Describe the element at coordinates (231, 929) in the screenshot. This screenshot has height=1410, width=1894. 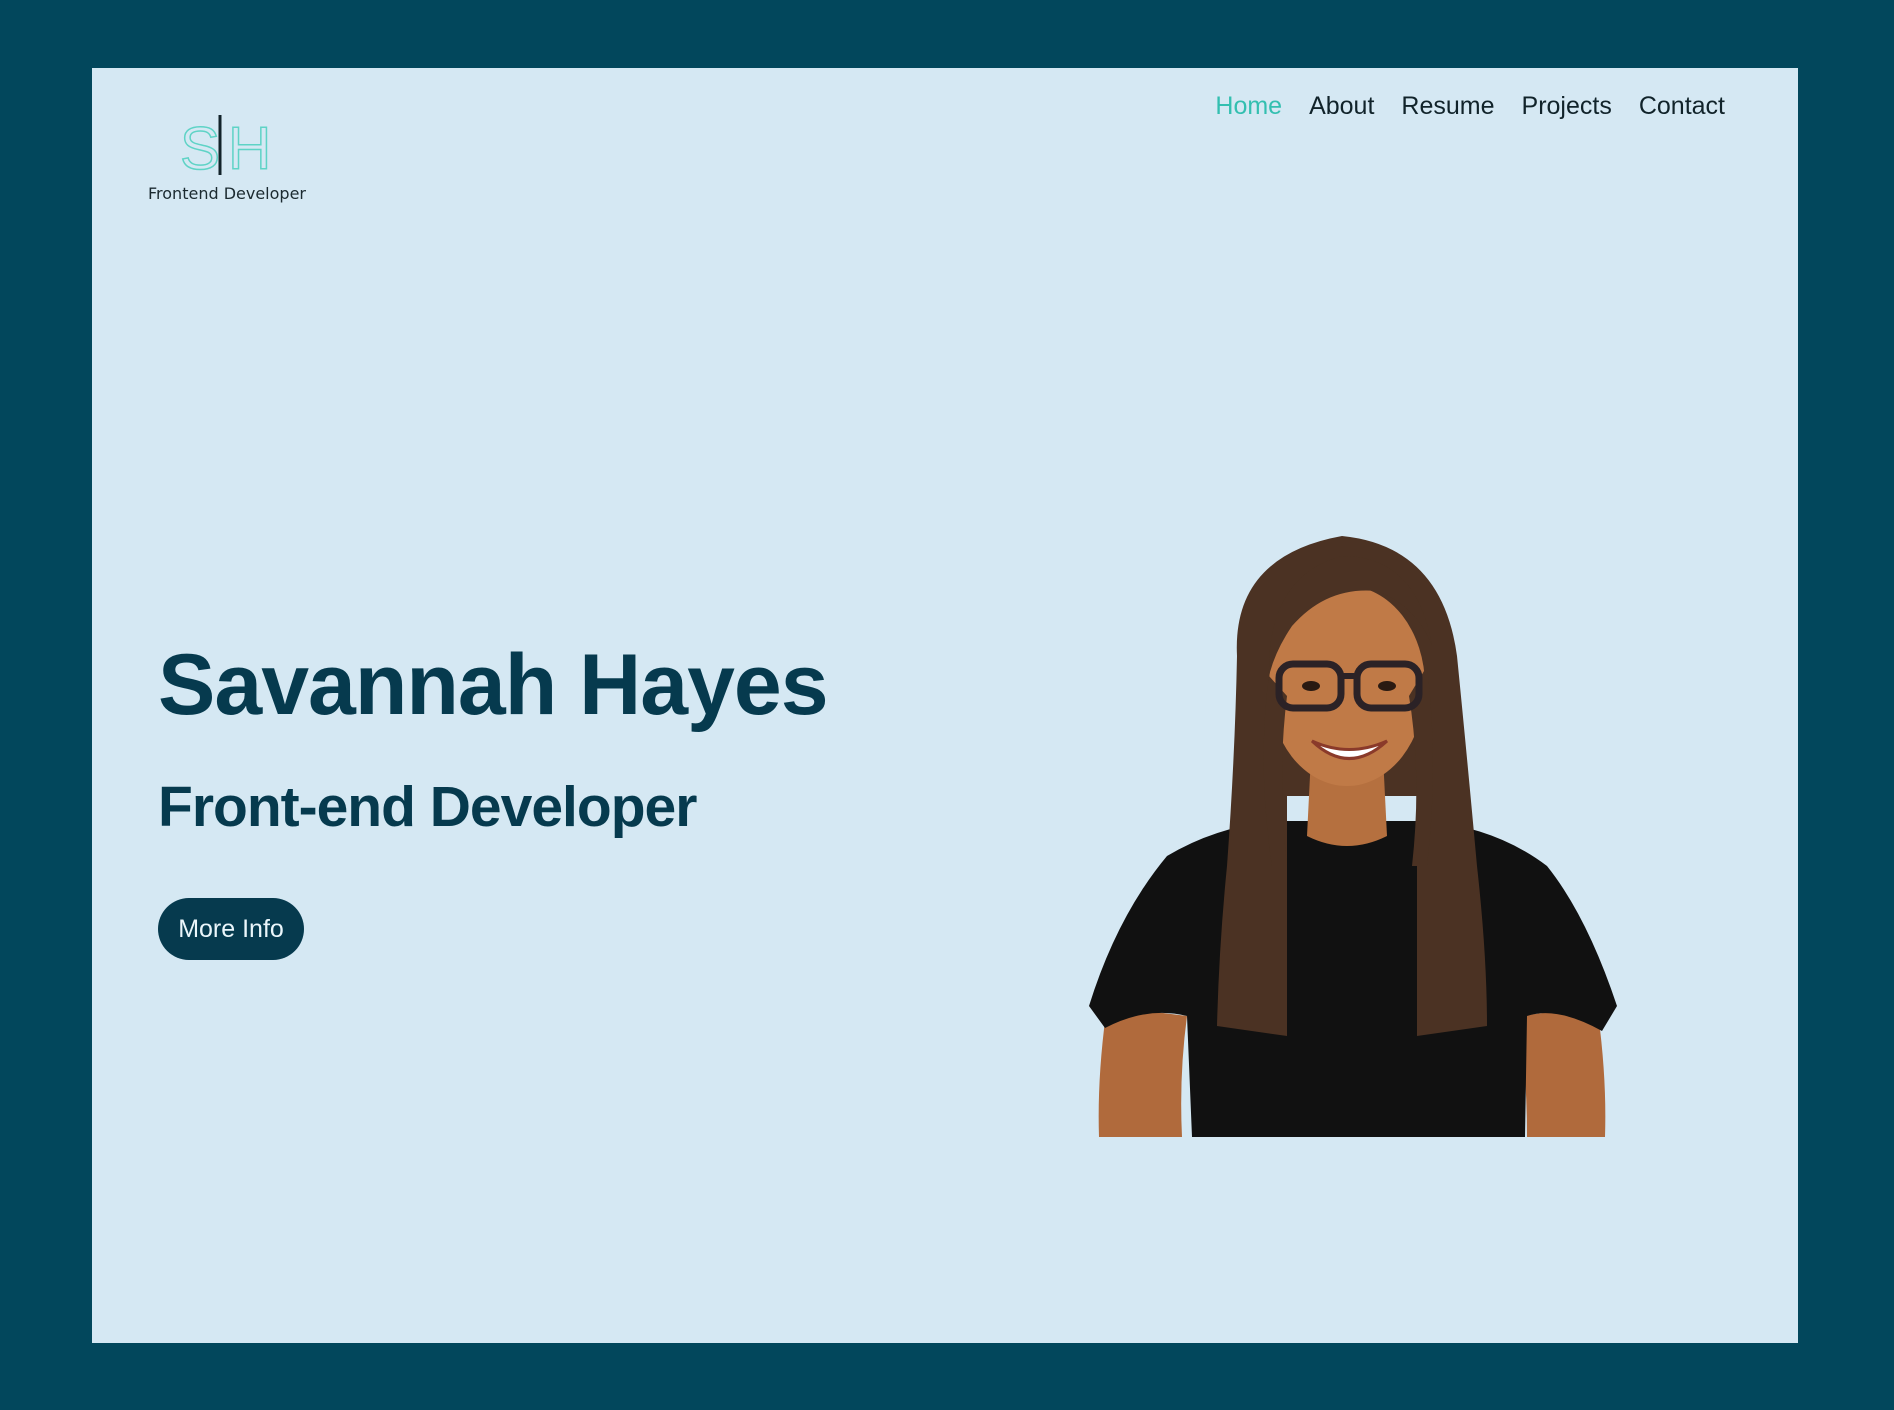
I see `more-info-button: More Info` at that location.